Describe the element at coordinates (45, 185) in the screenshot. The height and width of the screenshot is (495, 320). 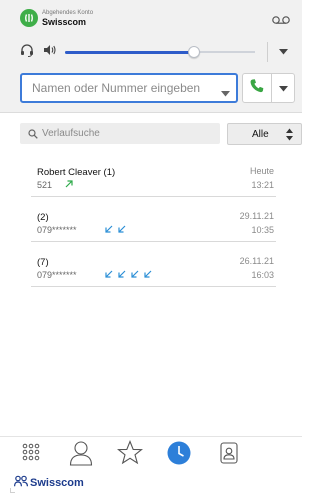
I see `entry-number: 521` at that location.